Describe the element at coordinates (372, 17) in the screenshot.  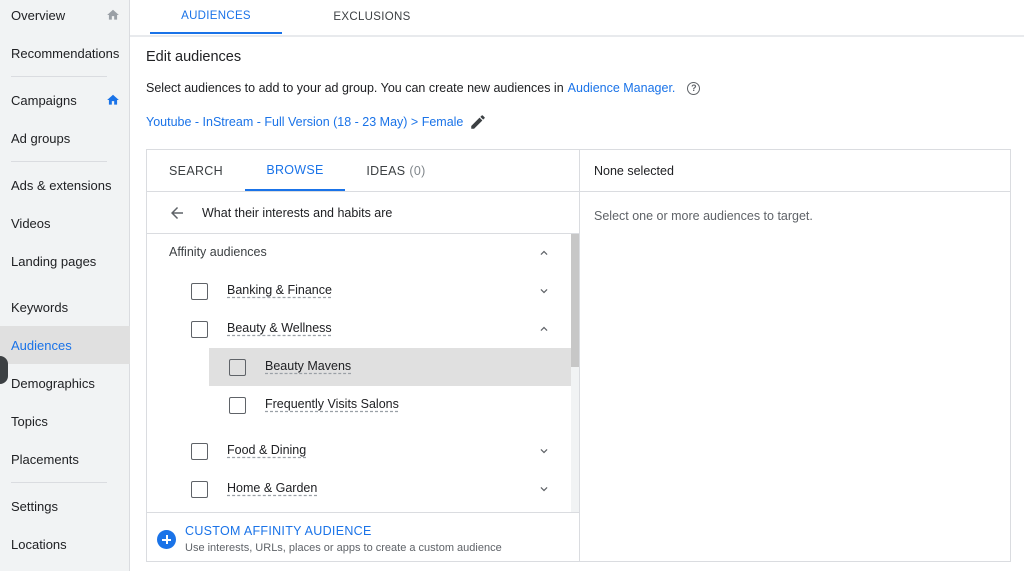
I see `tab-exclusions: EXCLUSIONS` at that location.